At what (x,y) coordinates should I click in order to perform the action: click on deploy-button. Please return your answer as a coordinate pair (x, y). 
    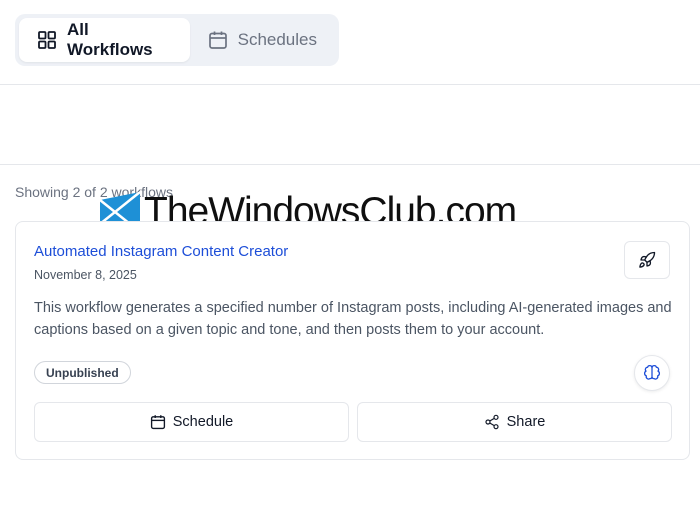
    Looking at the image, I should click on (647, 260).